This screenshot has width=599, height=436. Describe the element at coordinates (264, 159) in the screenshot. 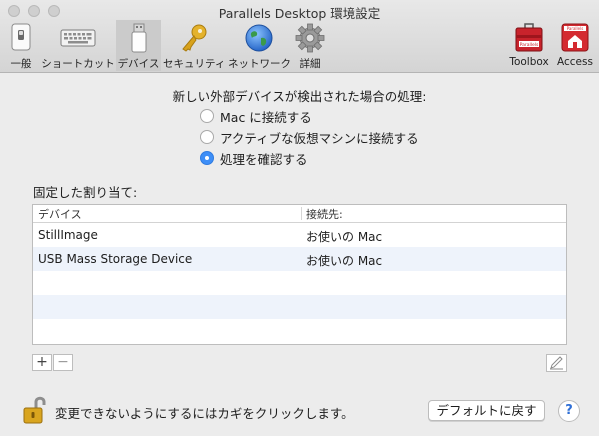

I see `radio-label: 処理を確認する` at that location.